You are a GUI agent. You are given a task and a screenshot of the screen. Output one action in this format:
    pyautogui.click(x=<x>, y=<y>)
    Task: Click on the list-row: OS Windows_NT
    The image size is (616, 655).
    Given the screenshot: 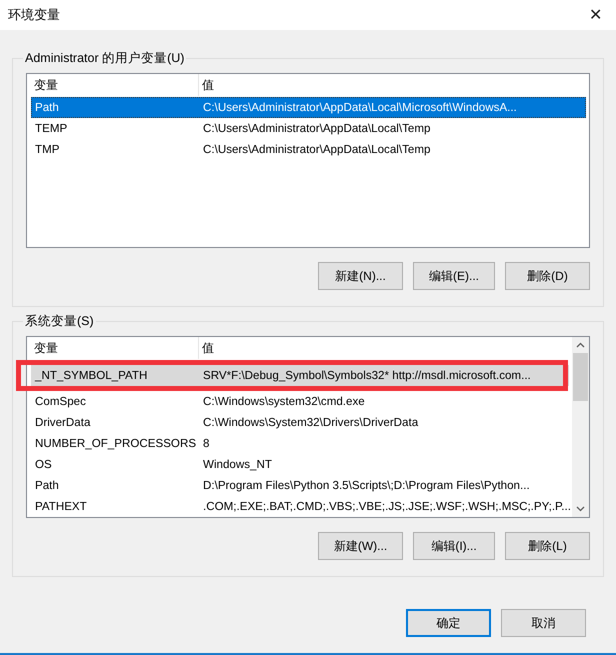 What is the action you would take?
    pyautogui.click(x=300, y=464)
    